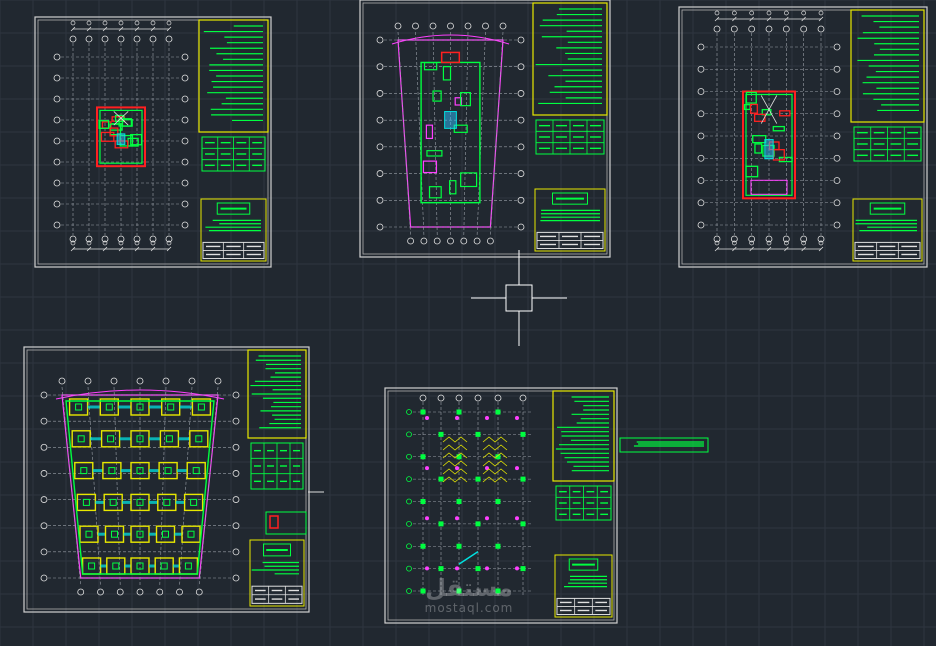 This screenshot has height=646, width=936. What do you see at coordinates (501, 505) in the screenshot?
I see `sheet-column-layout` at bounding box center [501, 505].